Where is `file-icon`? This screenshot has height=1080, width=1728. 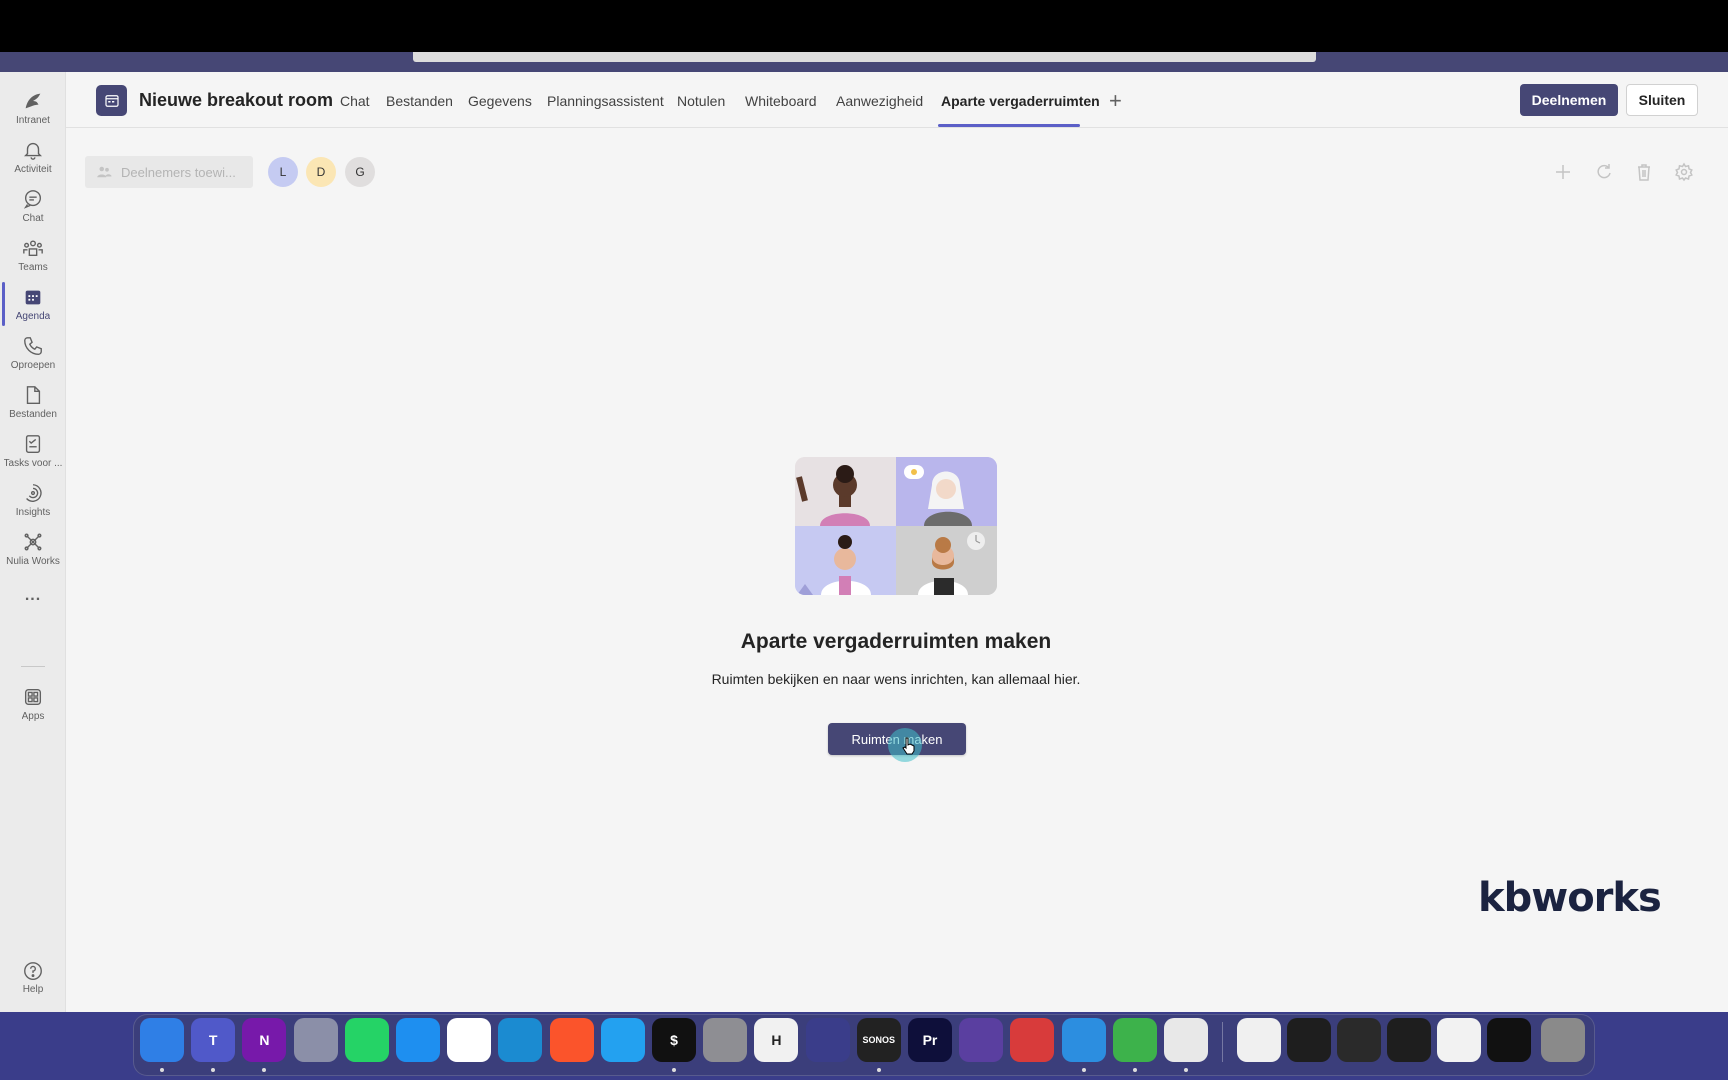
file-icon is located at coordinates (33, 395).